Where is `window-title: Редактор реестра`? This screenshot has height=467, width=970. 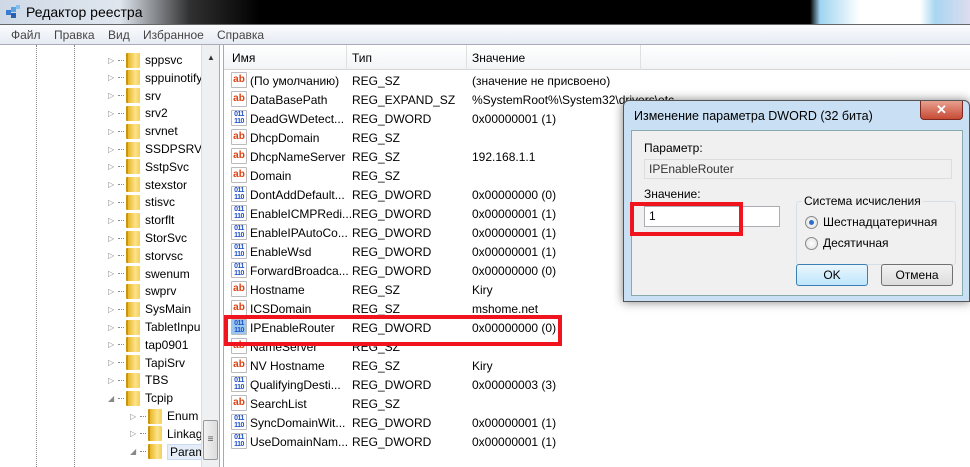
window-title: Редактор реестра is located at coordinates (84, 12).